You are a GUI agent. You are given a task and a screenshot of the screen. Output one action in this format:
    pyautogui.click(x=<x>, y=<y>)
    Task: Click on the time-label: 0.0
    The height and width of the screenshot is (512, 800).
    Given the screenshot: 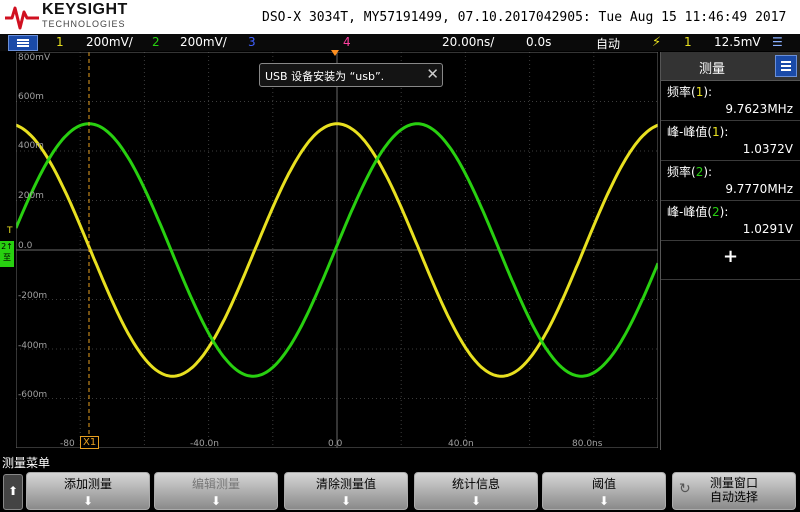 What is the action you would take?
    pyautogui.click(x=335, y=444)
    